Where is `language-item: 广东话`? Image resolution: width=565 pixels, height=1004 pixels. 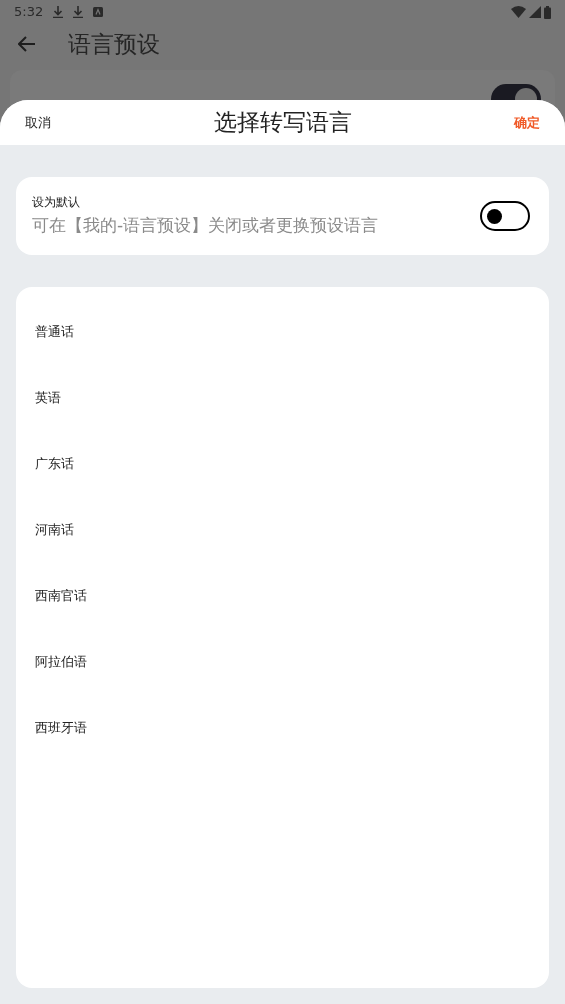
language-item: 广东话 is located at coordinates (282, 464).